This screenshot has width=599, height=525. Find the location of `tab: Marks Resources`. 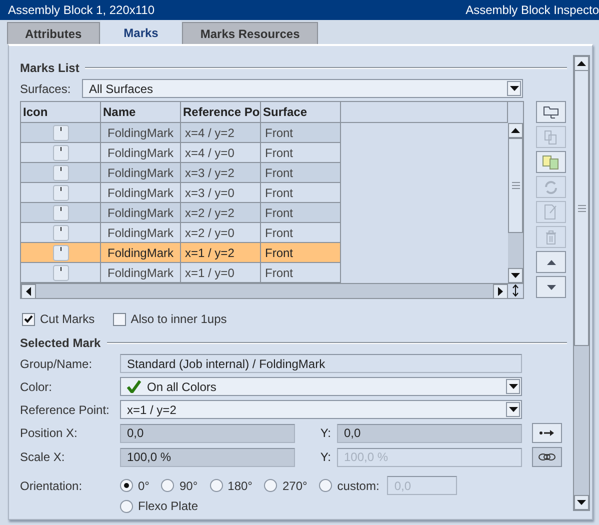

tab: Marks Resources is located at coordinates (250, 33).